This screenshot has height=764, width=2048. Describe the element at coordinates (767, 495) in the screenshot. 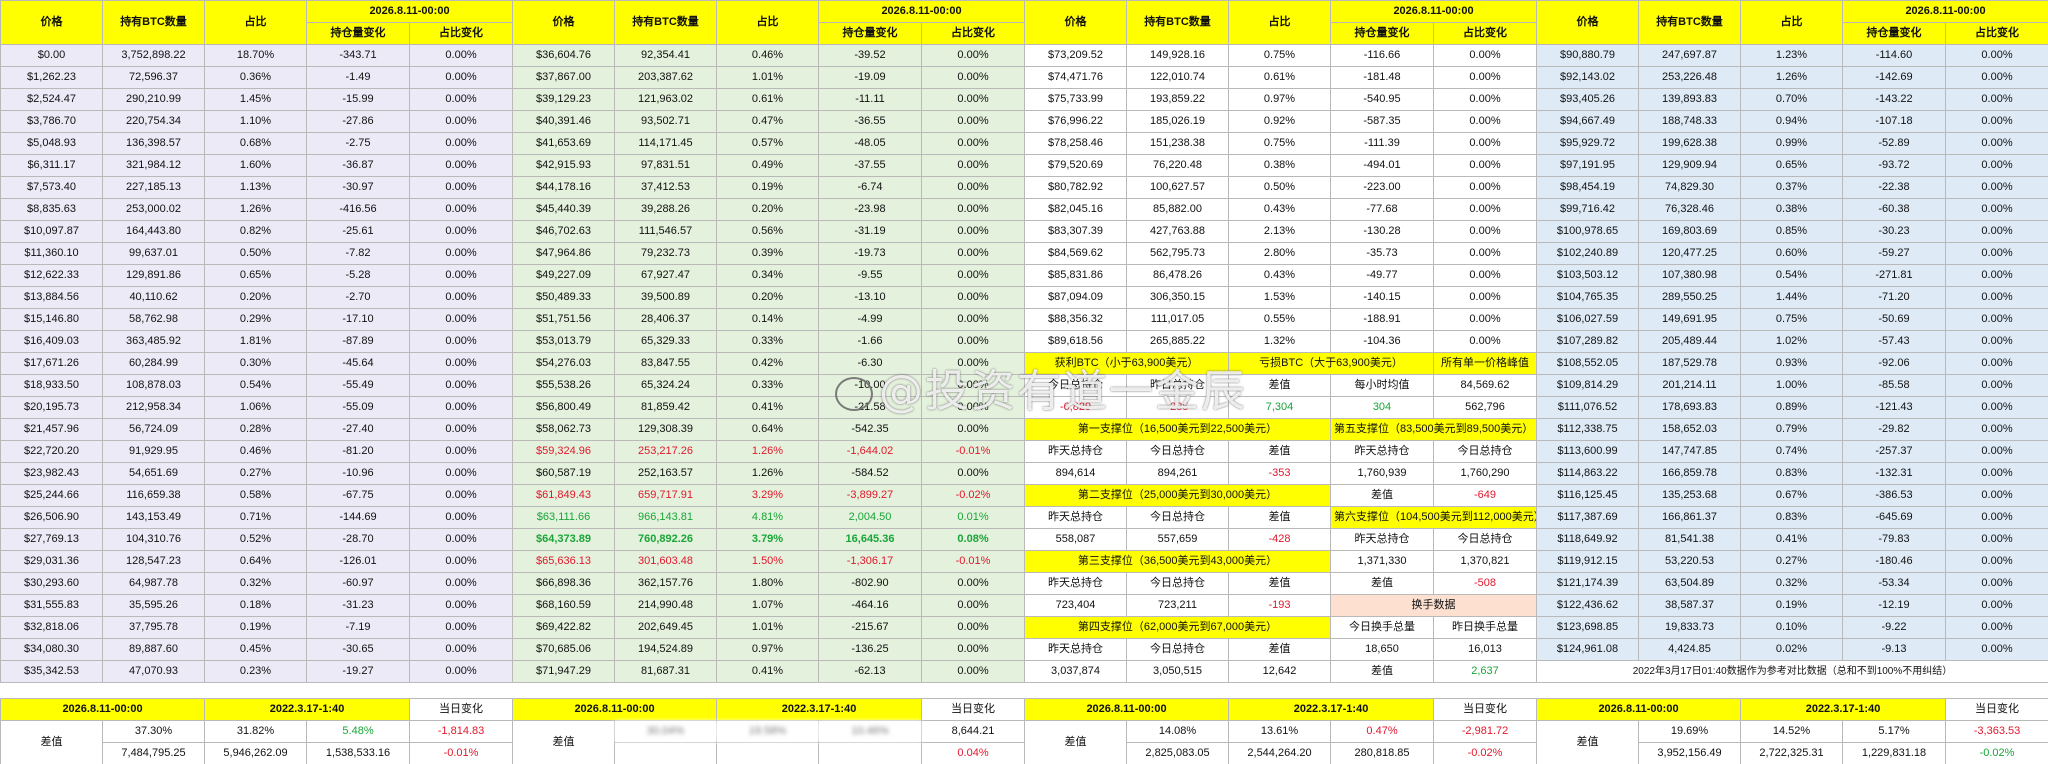

I see `pct-cell: 3.29%` at that location.